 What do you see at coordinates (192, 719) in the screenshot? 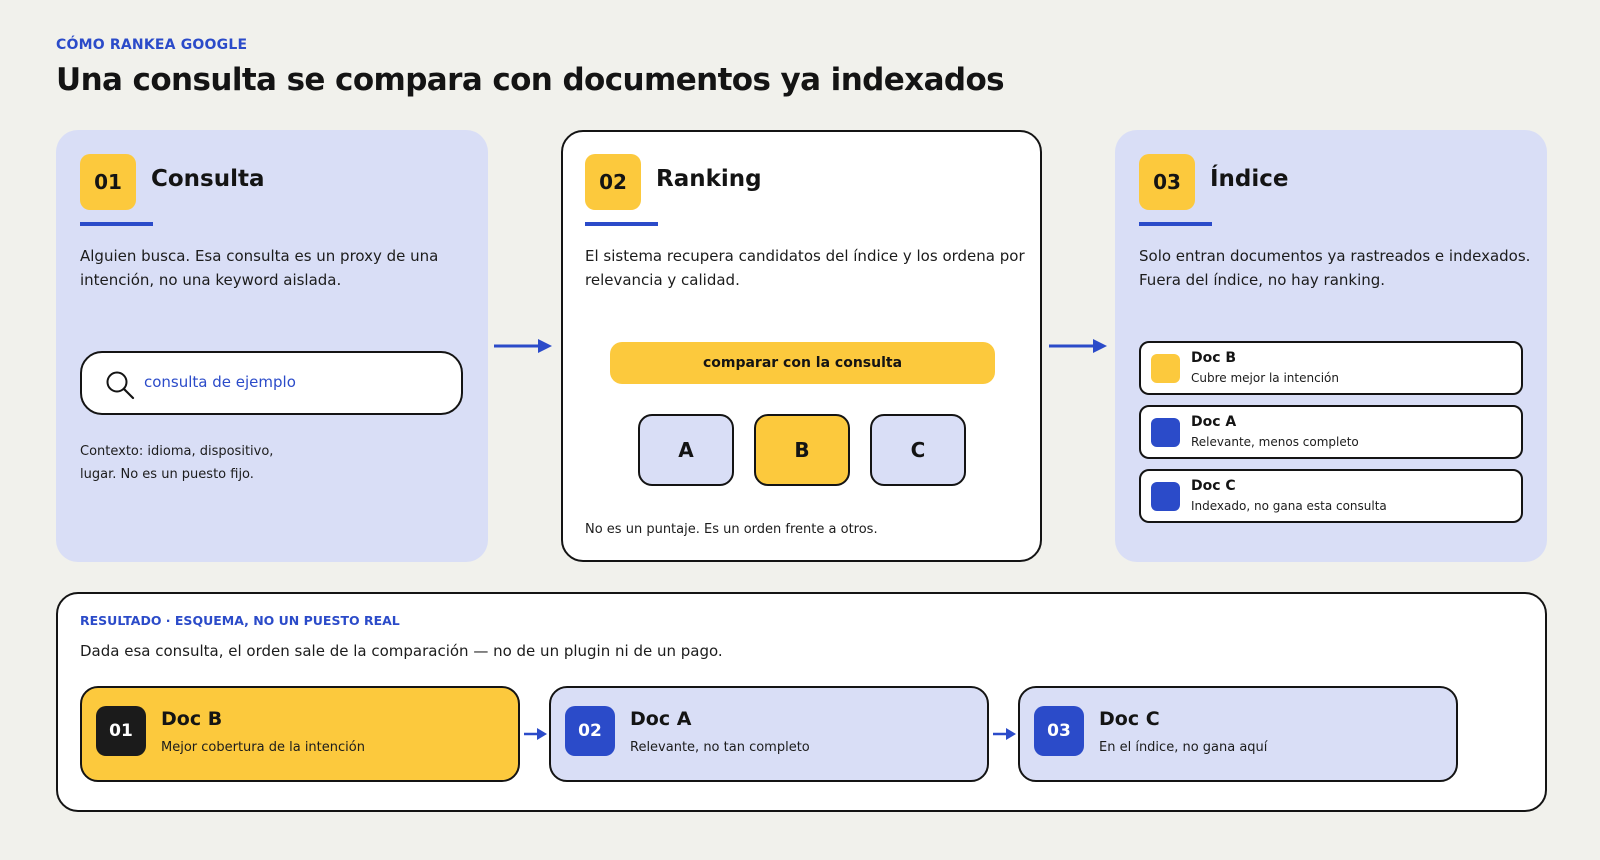
I see `rank-doc-name: Doc B` at bounding box center [192, 719].